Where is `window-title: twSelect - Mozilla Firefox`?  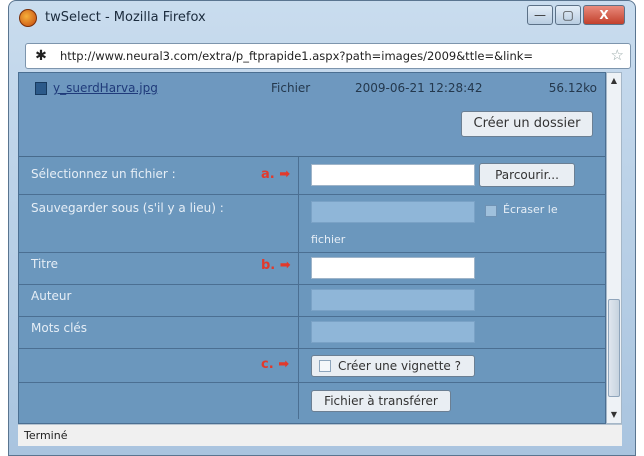
window-title: twSelect - Mozilla Firefox is located at coordinates (125, 17).